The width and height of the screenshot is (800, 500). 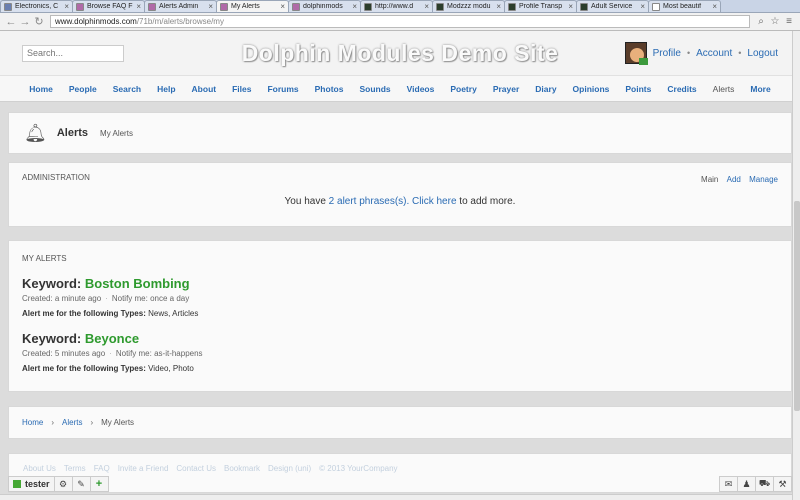 I want to click on nav-item-diary: Diary, so click(x=545, y=89).